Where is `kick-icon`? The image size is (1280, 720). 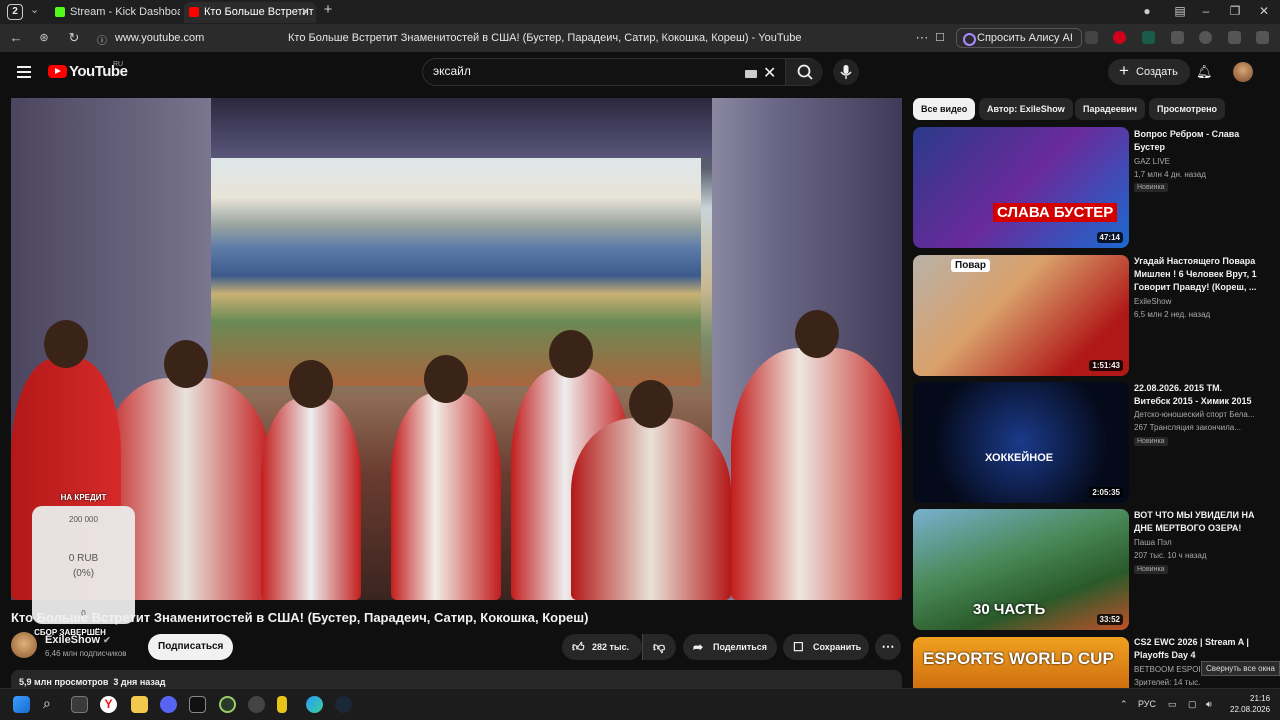 kick-icon is located at coordinates (60, 12).